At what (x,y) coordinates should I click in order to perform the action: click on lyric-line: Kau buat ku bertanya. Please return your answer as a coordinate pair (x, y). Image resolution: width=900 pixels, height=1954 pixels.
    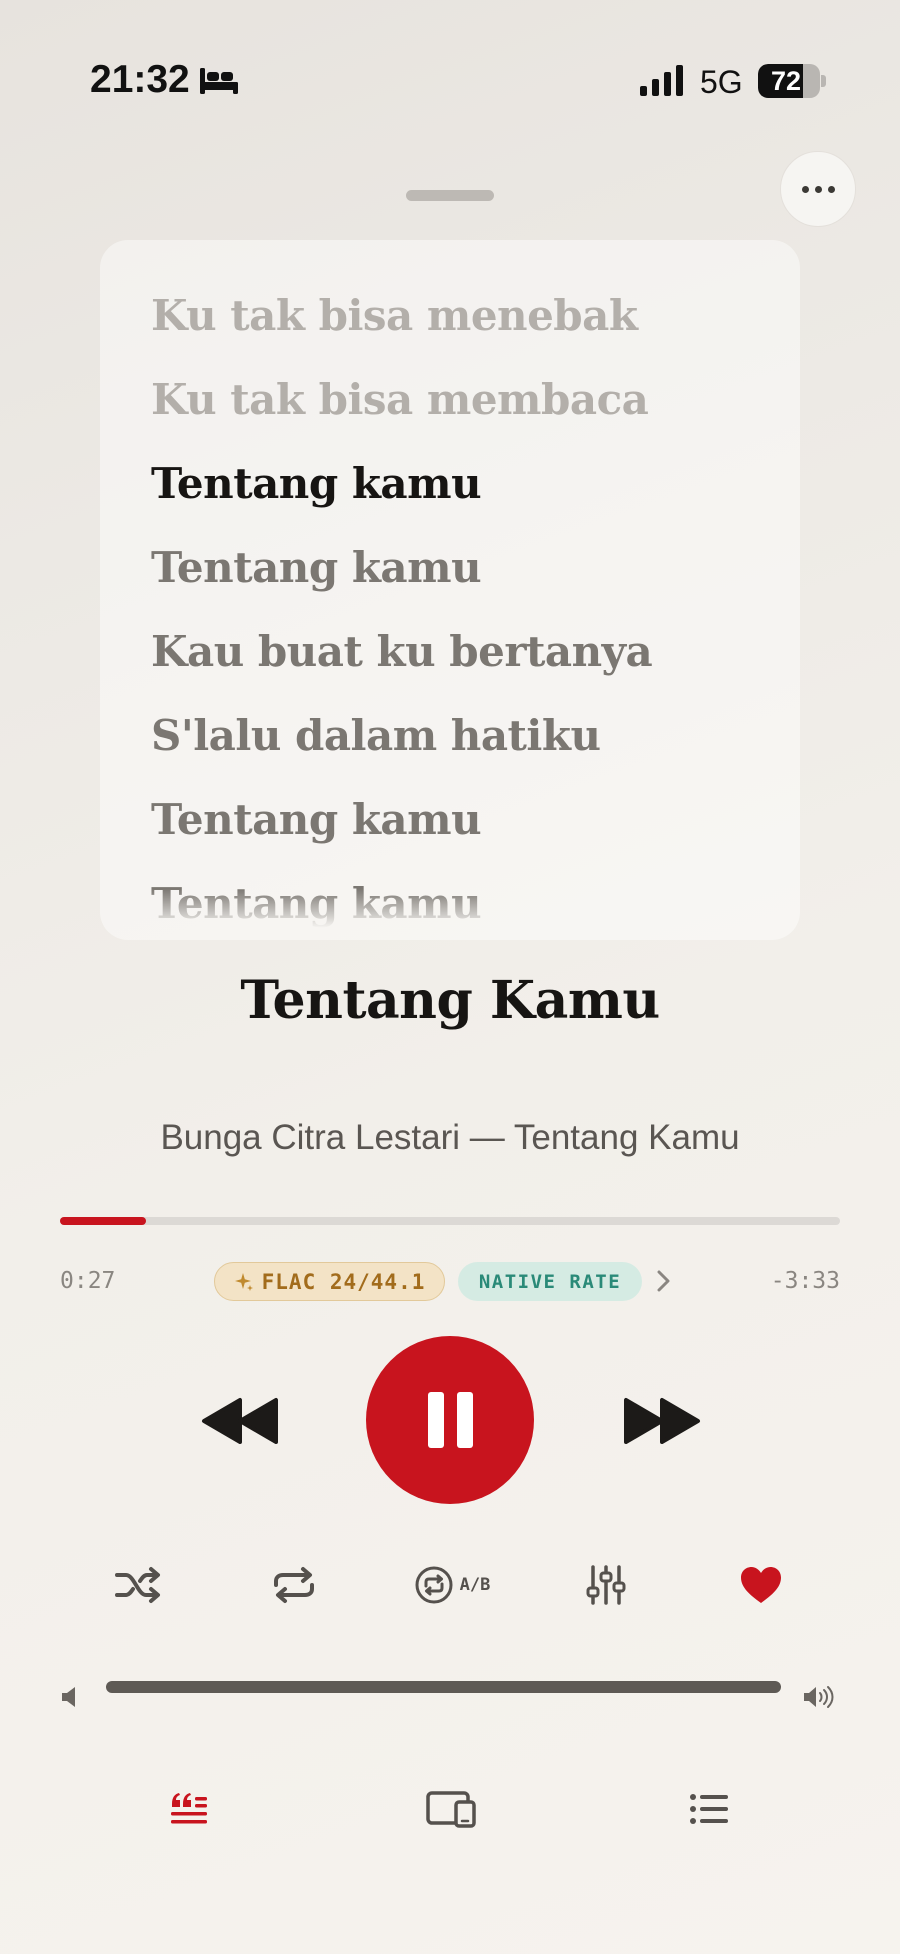
    Looking at the image, I should click on (402, 651).